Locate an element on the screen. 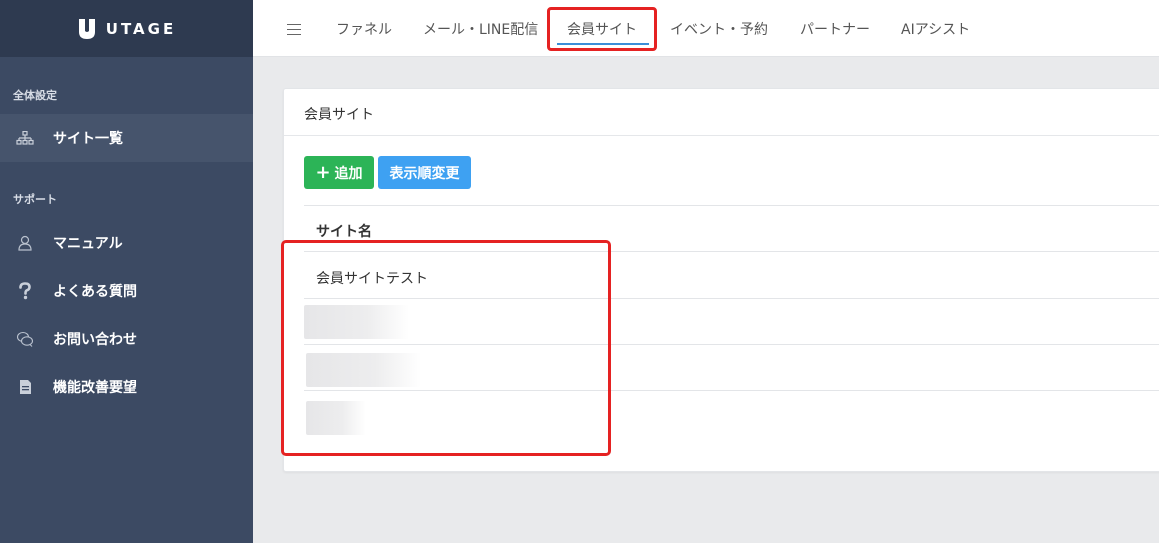  utage-logo-icon is located at coordinates (86, 28).